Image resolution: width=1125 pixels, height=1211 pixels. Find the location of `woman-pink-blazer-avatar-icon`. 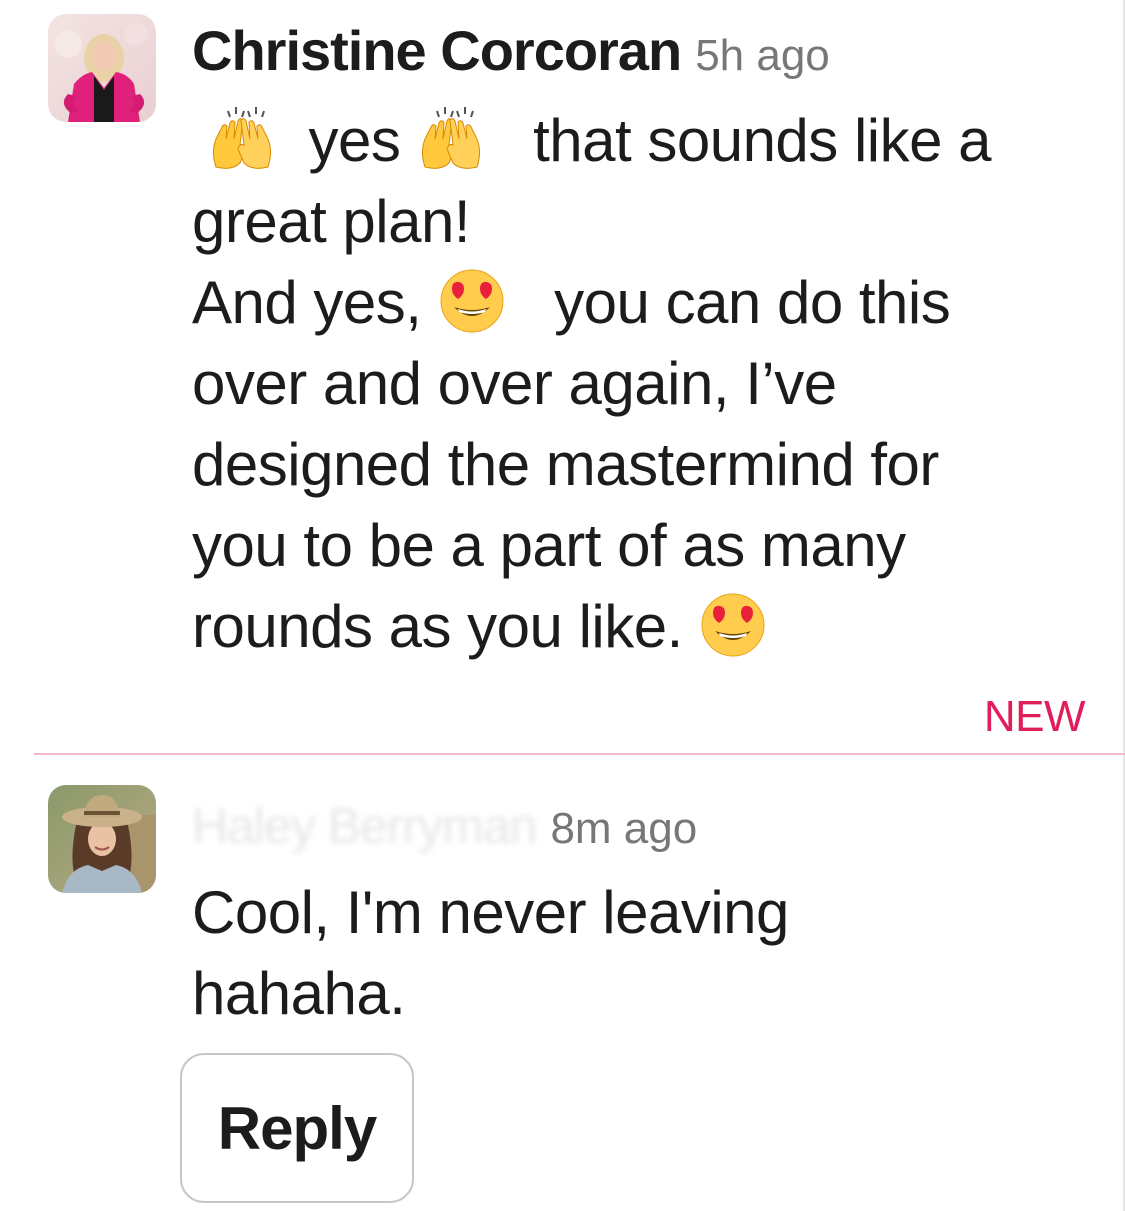

woman-pink-blazer-avatar-icon is located at coordinates (102, 68).